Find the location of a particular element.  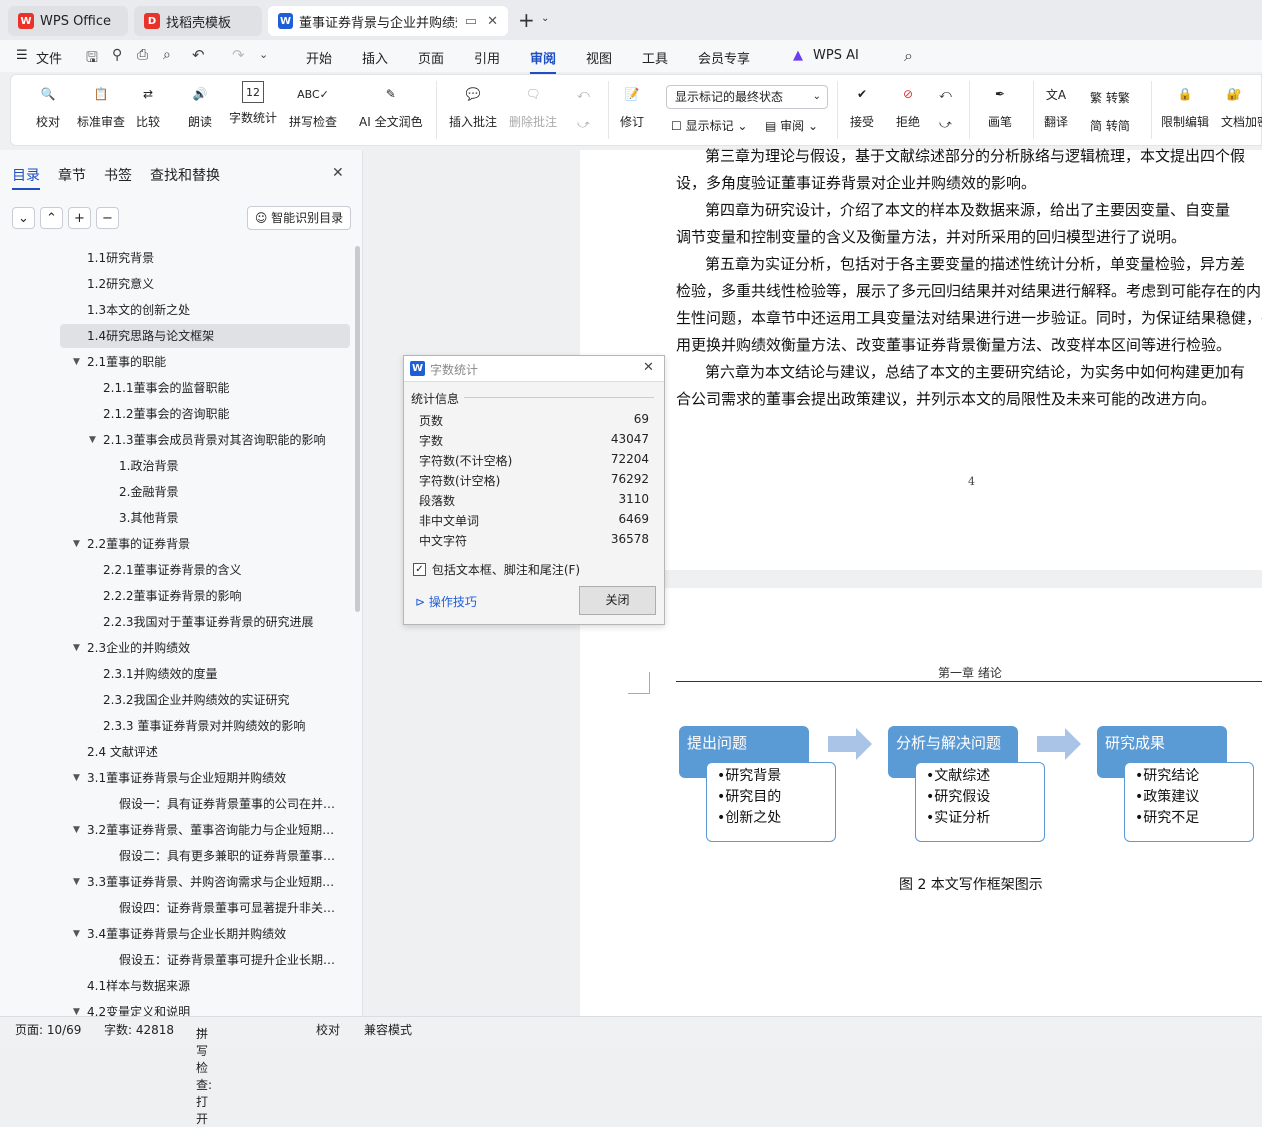

track-changes-button: 📝 修订 is located at coordinates (632, 105).